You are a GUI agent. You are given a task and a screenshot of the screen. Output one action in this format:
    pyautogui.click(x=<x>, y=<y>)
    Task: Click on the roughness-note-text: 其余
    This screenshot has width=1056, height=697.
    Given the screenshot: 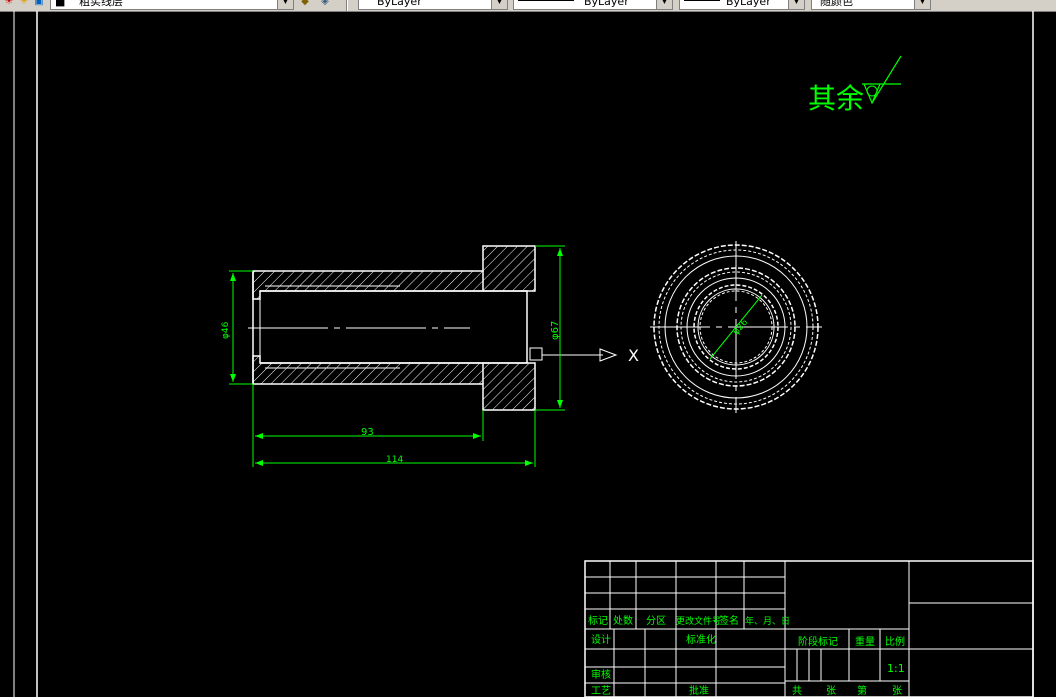 What is the action you would take?
    pyautogui.click(x=836, y=98)
    